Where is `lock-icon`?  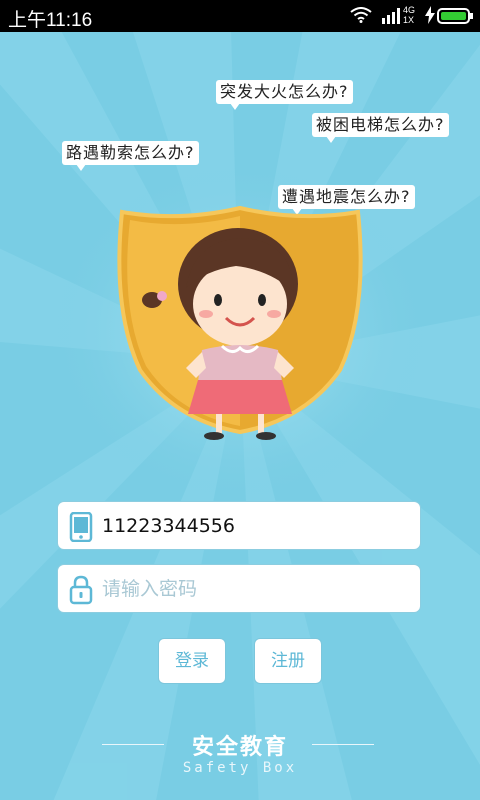
lock-icon is located at coordinates (81, 590).